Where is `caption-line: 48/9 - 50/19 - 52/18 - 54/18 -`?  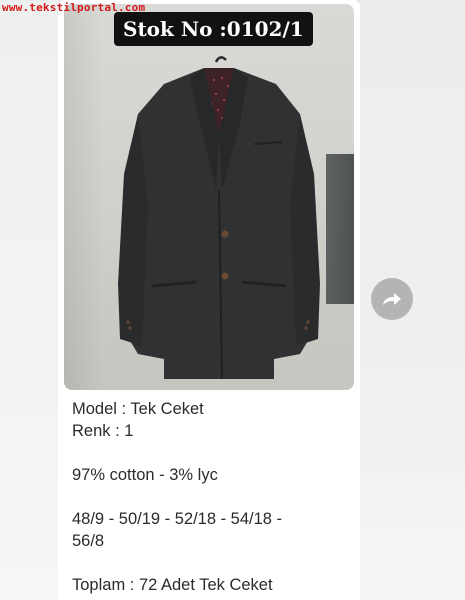 caption-line: 48/9 - 50/19 - 52/18 - 54/18 - is located at coordinates (177, 519).